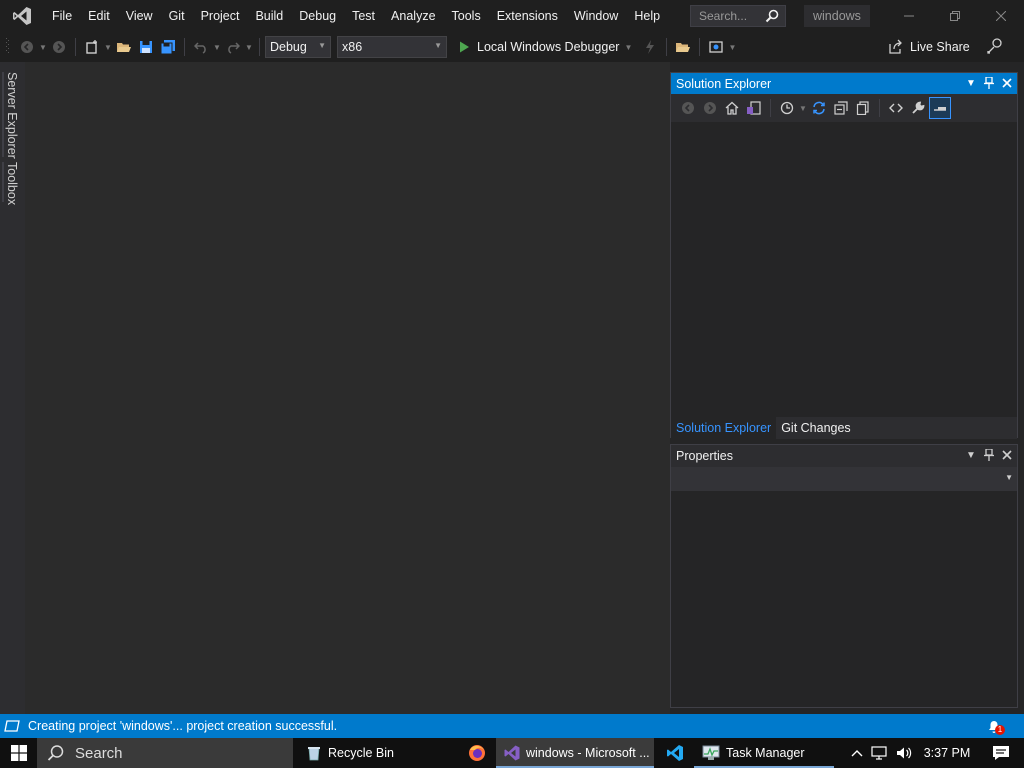 This screenshot has width=1024, height=768. I want to click on solution-explorer-title: Solution Explorer, so click(724, 83).